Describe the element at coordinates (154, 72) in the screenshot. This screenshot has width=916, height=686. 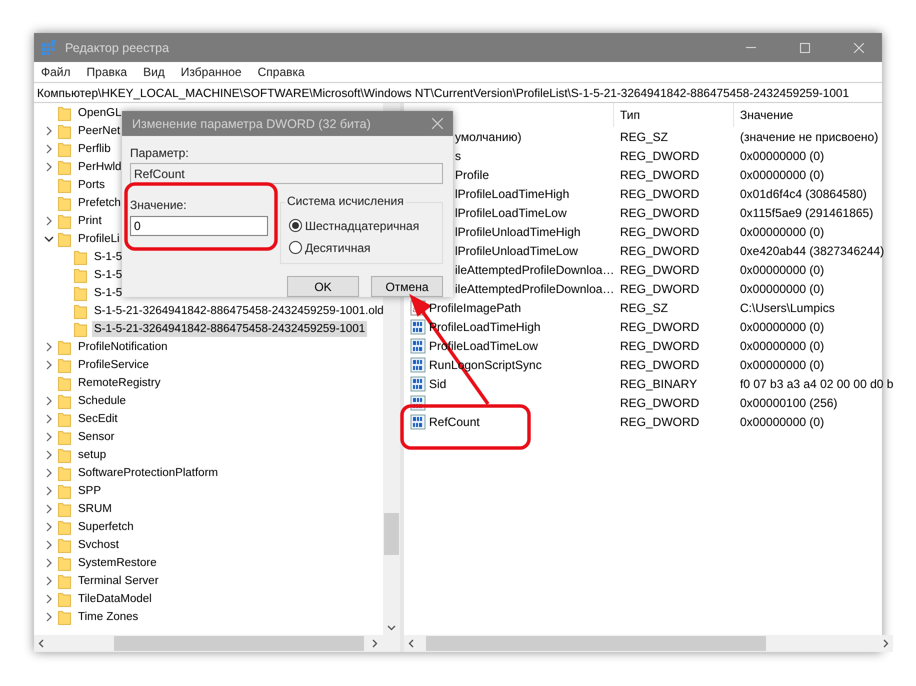
I see `menu-item: Вид` at that location.